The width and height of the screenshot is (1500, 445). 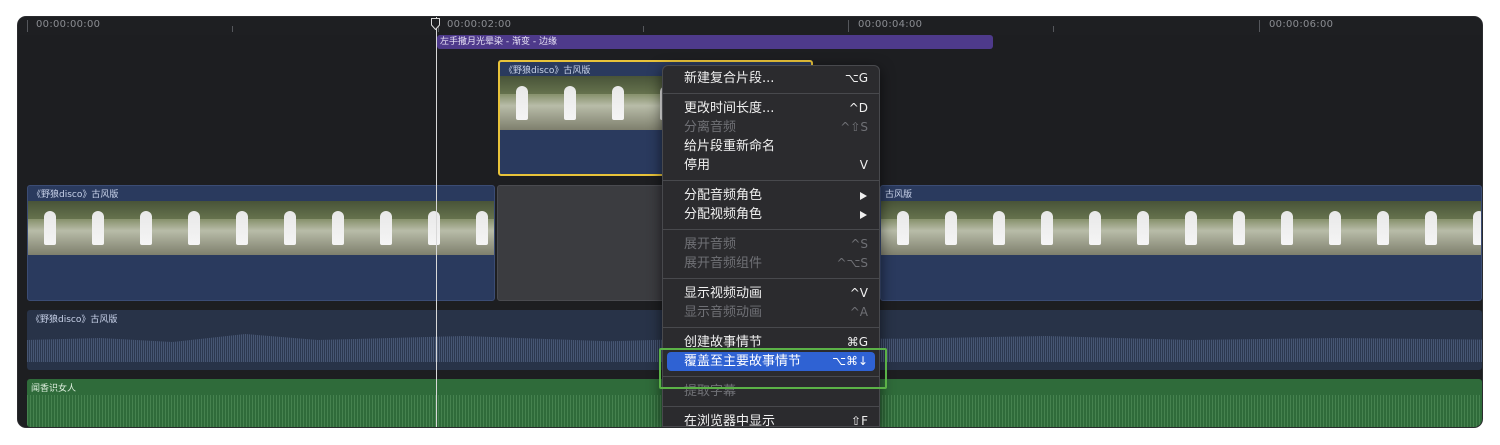 I want to click on menu-item-show-audio-animation: 显示音频动画 ^A, so click(x=776, y=312).